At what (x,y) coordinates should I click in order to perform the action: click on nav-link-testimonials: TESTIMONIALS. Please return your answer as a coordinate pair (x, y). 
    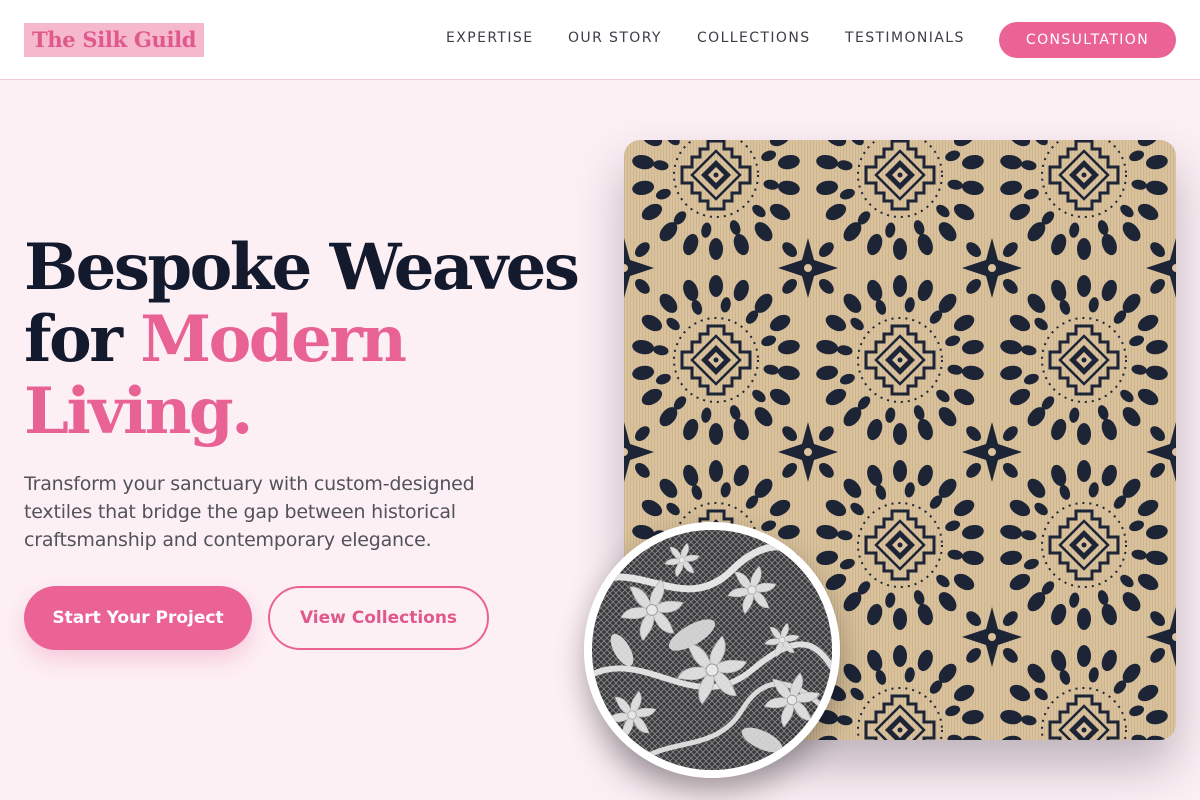
    Looking at the image, I should click on (905, 38).